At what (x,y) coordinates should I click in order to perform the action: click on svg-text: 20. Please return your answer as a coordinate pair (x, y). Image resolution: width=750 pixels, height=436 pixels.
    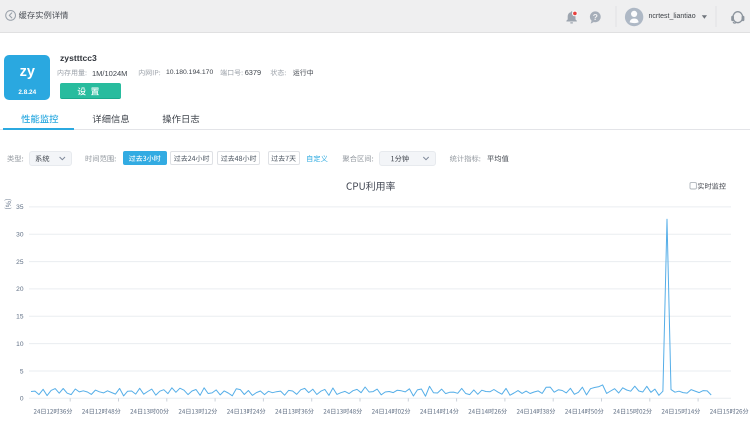
    Looking at the image, I should click on (20, 289).